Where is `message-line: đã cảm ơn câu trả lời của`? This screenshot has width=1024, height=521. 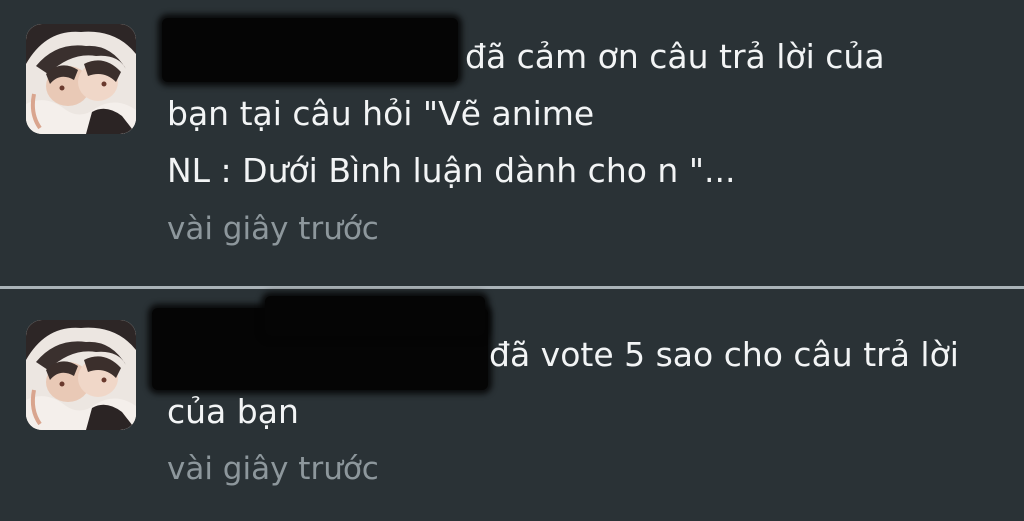
message-line: đã cảm ơn câu trả lời của is located at coordinates (675, 56).